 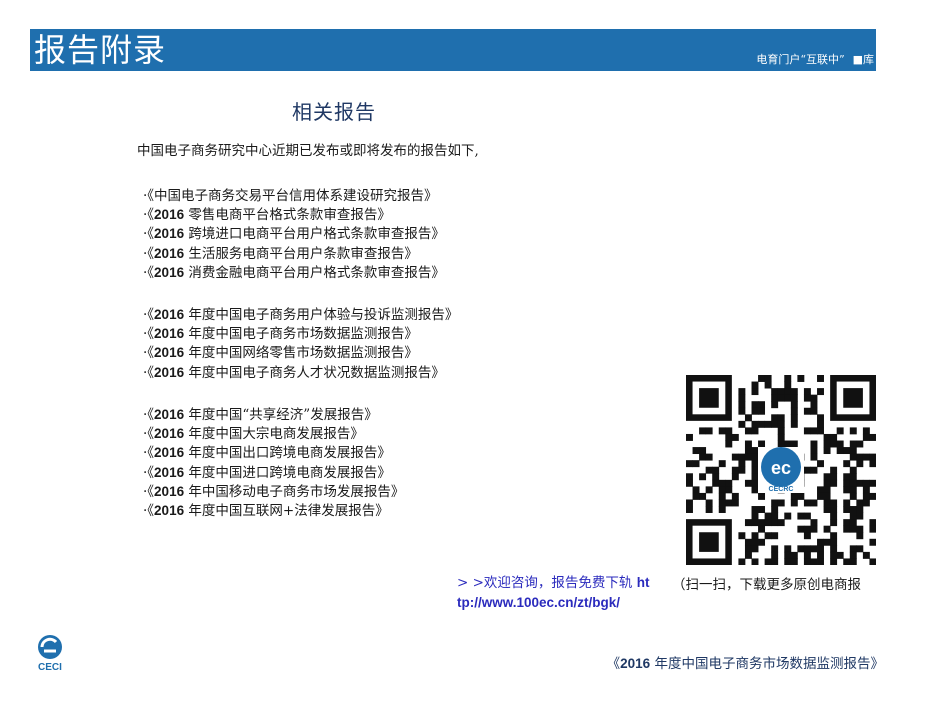 I want to click on report-title: 年度中国大宗电商发展报告》, so click(x=276, y=434).